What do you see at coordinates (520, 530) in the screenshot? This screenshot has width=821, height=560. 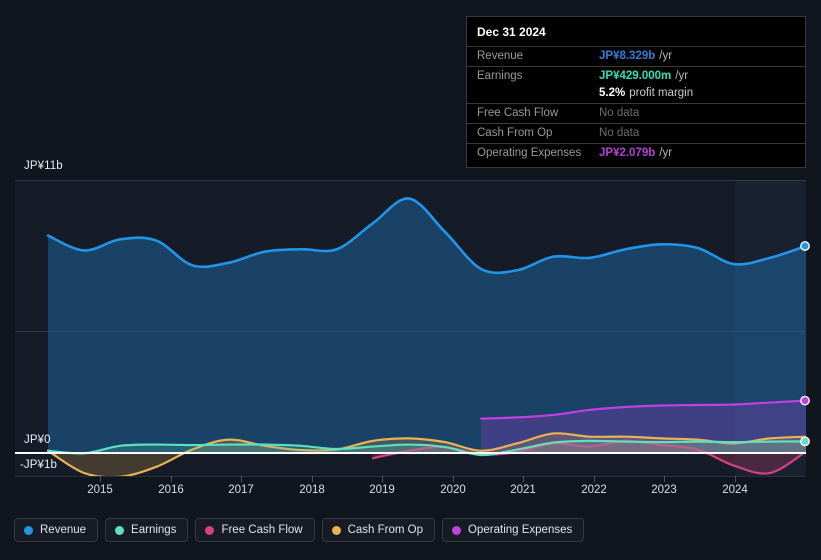 I see `legend-item-label: Operating Expenses` at bounding box center [520, 530].